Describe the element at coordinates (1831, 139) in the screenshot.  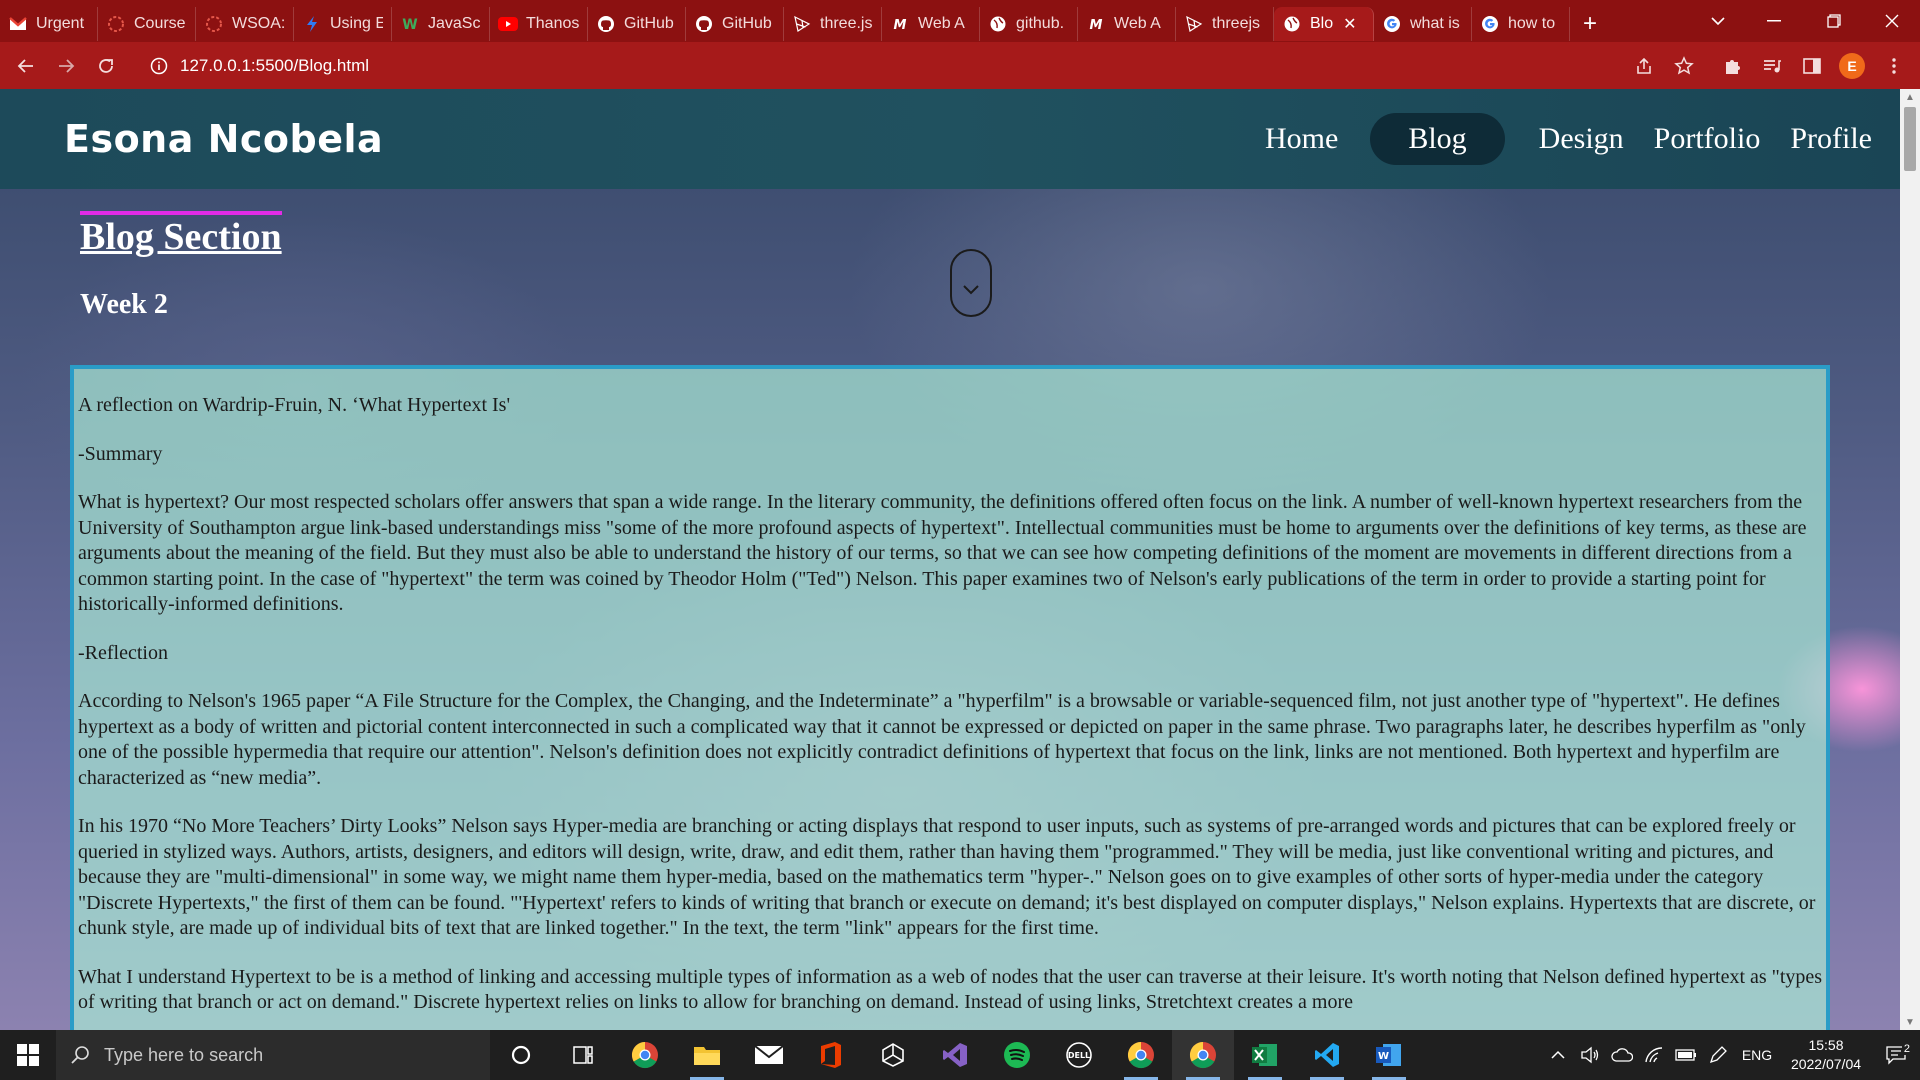
I see `nav-profile: Profile` at that location.